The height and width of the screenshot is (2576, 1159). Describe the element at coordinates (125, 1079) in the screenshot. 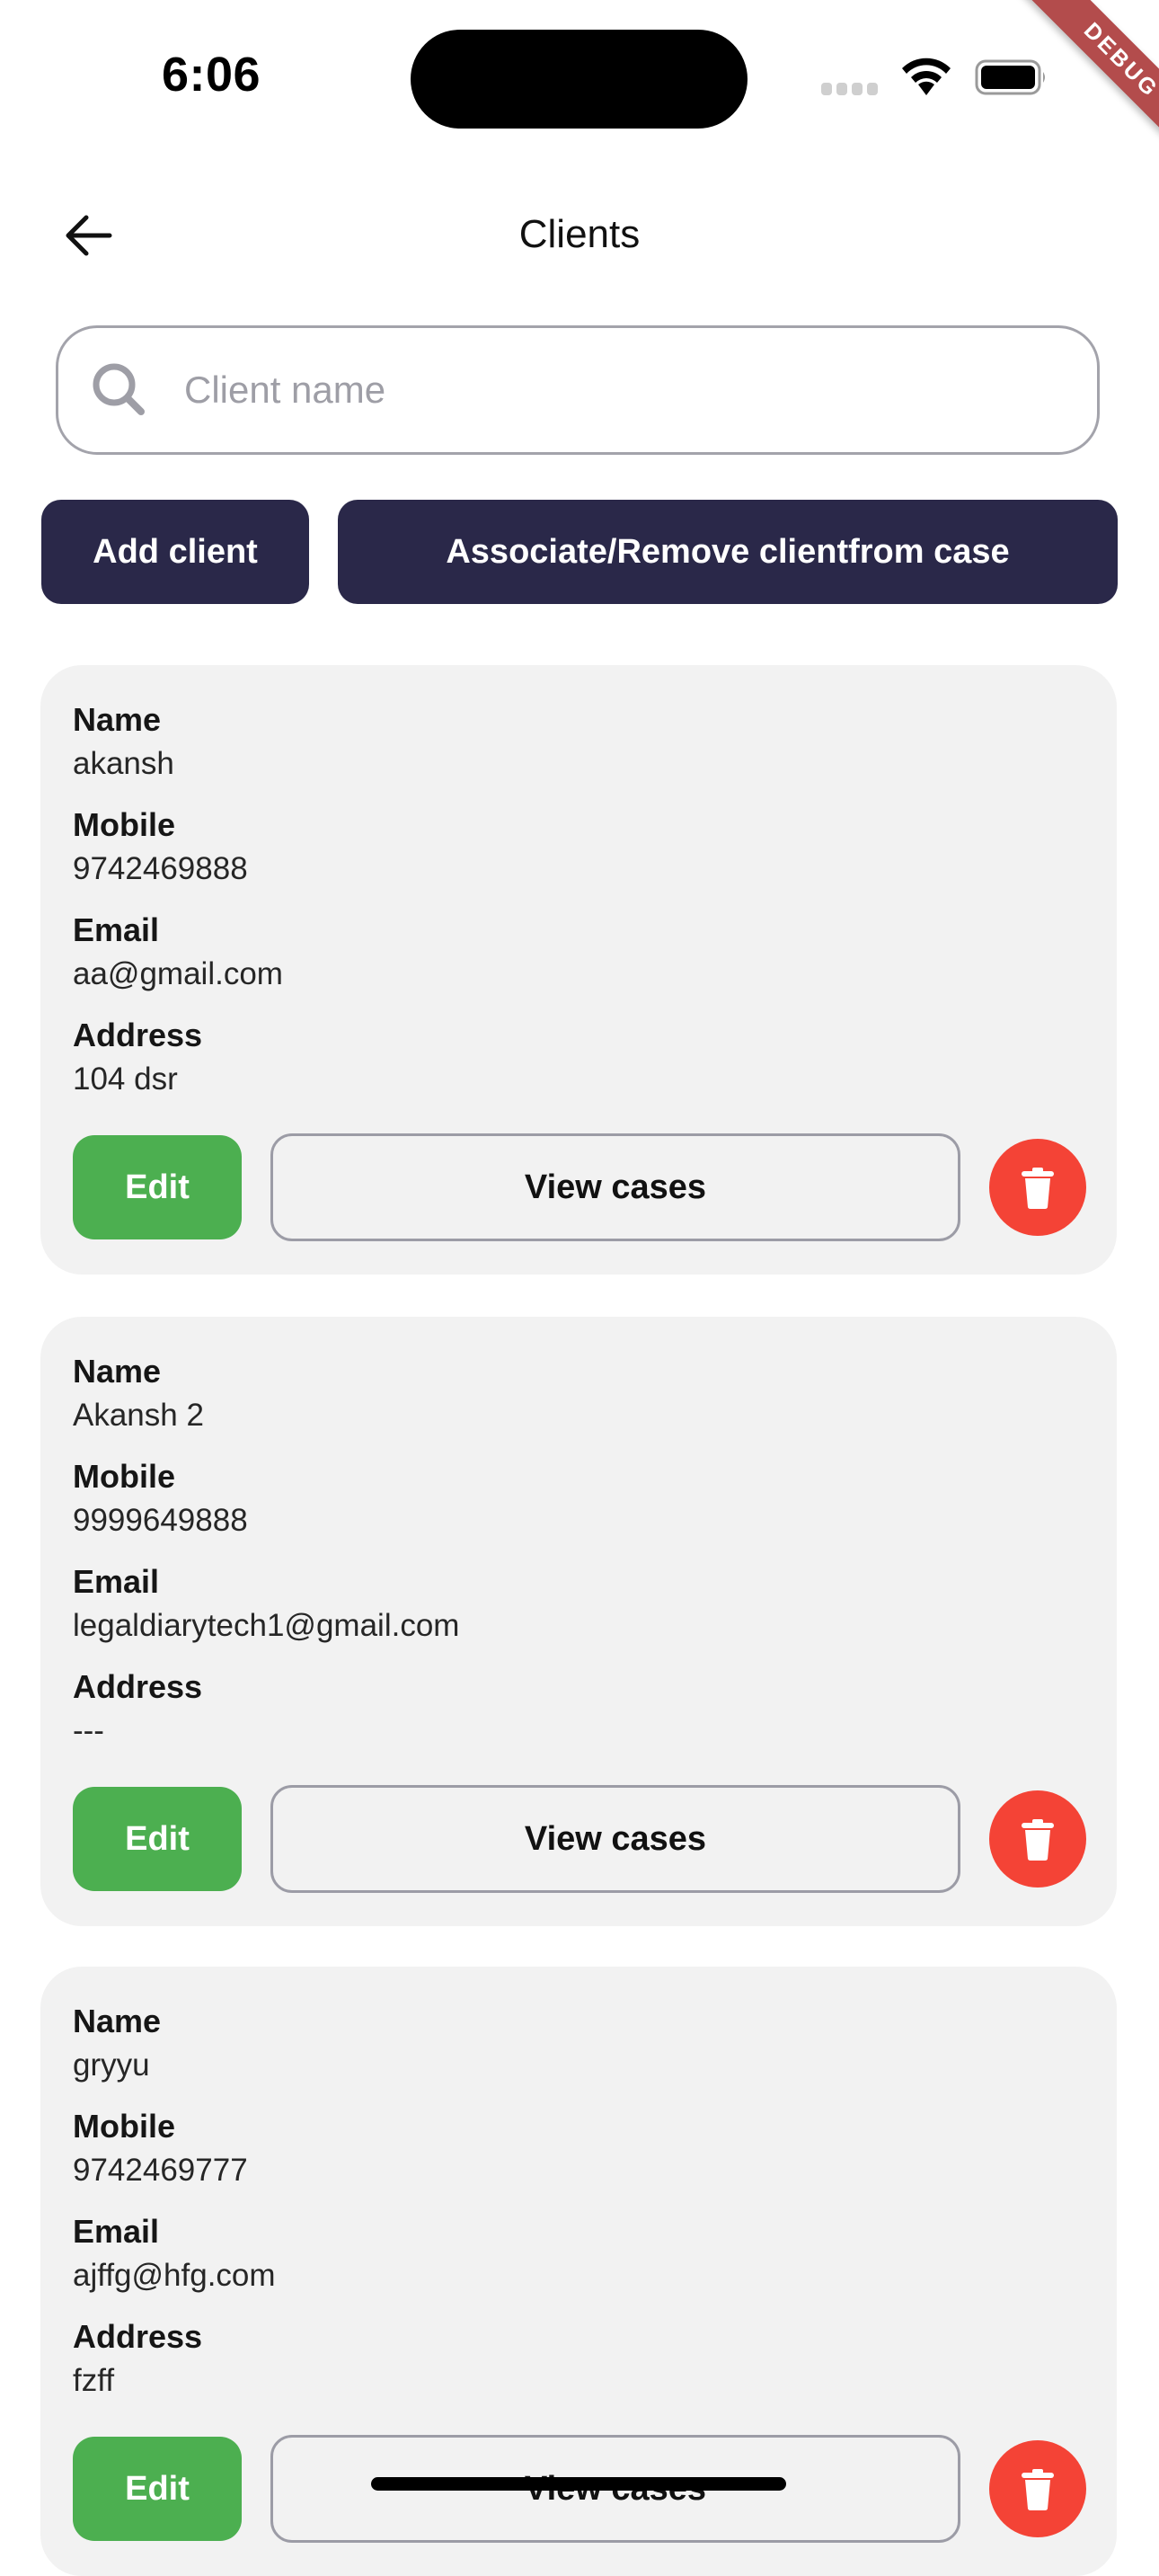

I see `client-address: 104 dsr` at that location.